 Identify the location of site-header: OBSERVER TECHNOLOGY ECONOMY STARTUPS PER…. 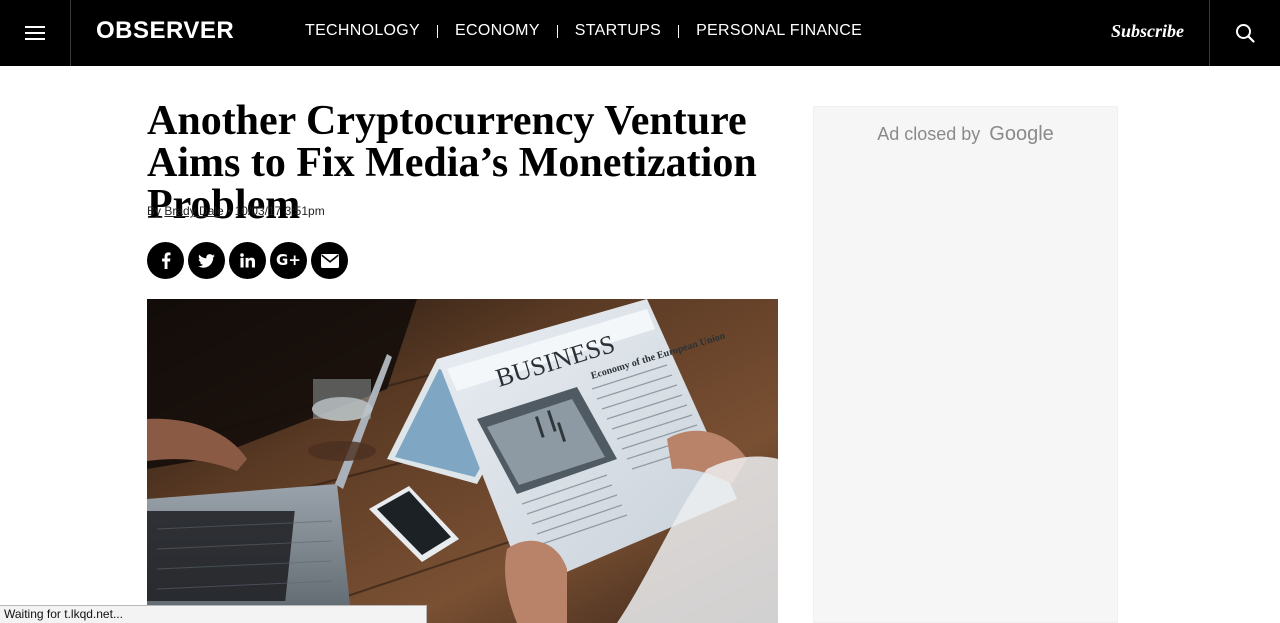
(640, 33).